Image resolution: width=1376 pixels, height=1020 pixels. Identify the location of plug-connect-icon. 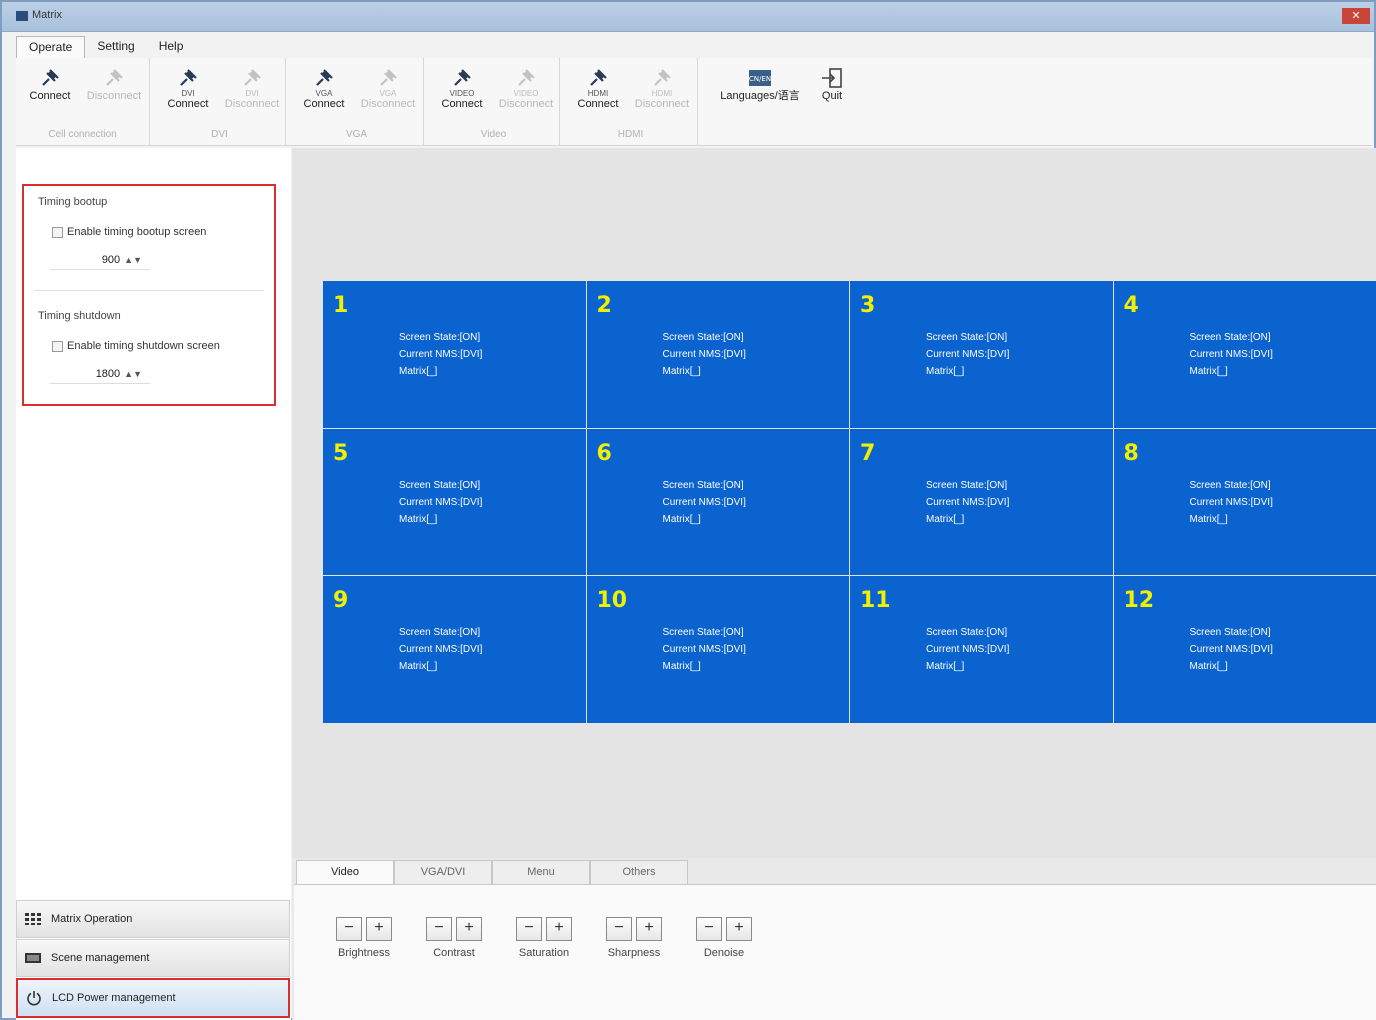
(188, 77).